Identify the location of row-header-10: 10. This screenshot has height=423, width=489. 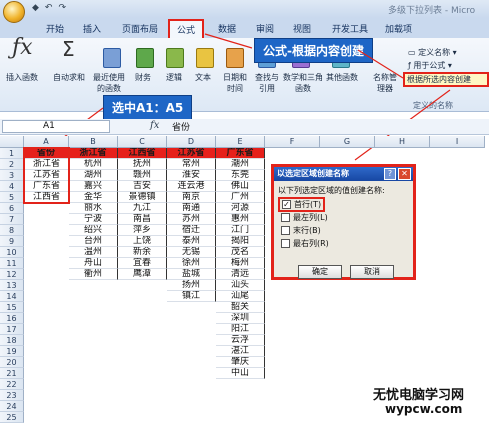
(12, 252).